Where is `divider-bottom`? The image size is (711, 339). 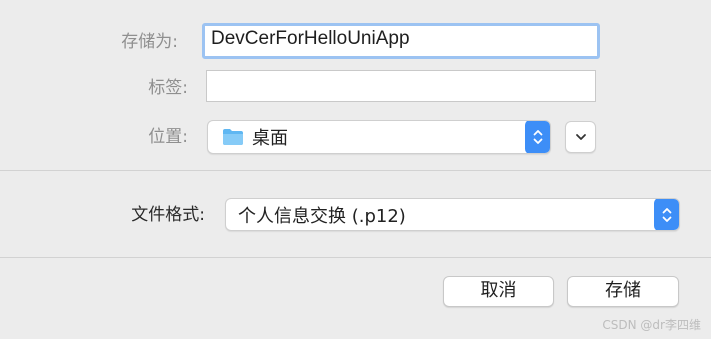
divider-bottom is located at coordinates (355, 257).